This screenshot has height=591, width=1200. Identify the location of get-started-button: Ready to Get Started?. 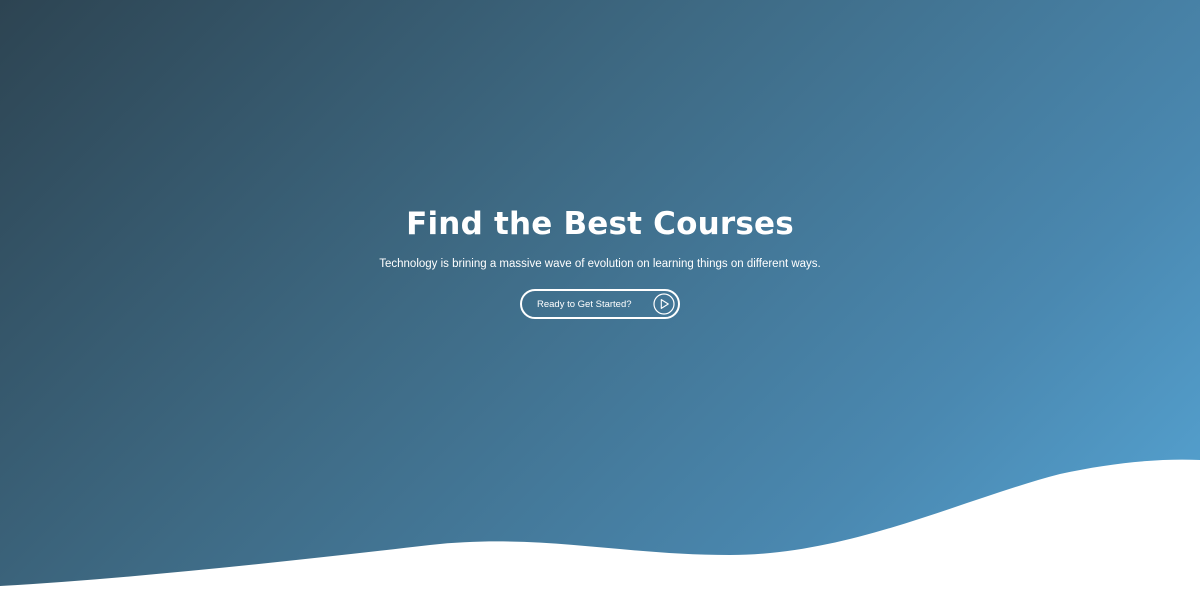
(600, 304).